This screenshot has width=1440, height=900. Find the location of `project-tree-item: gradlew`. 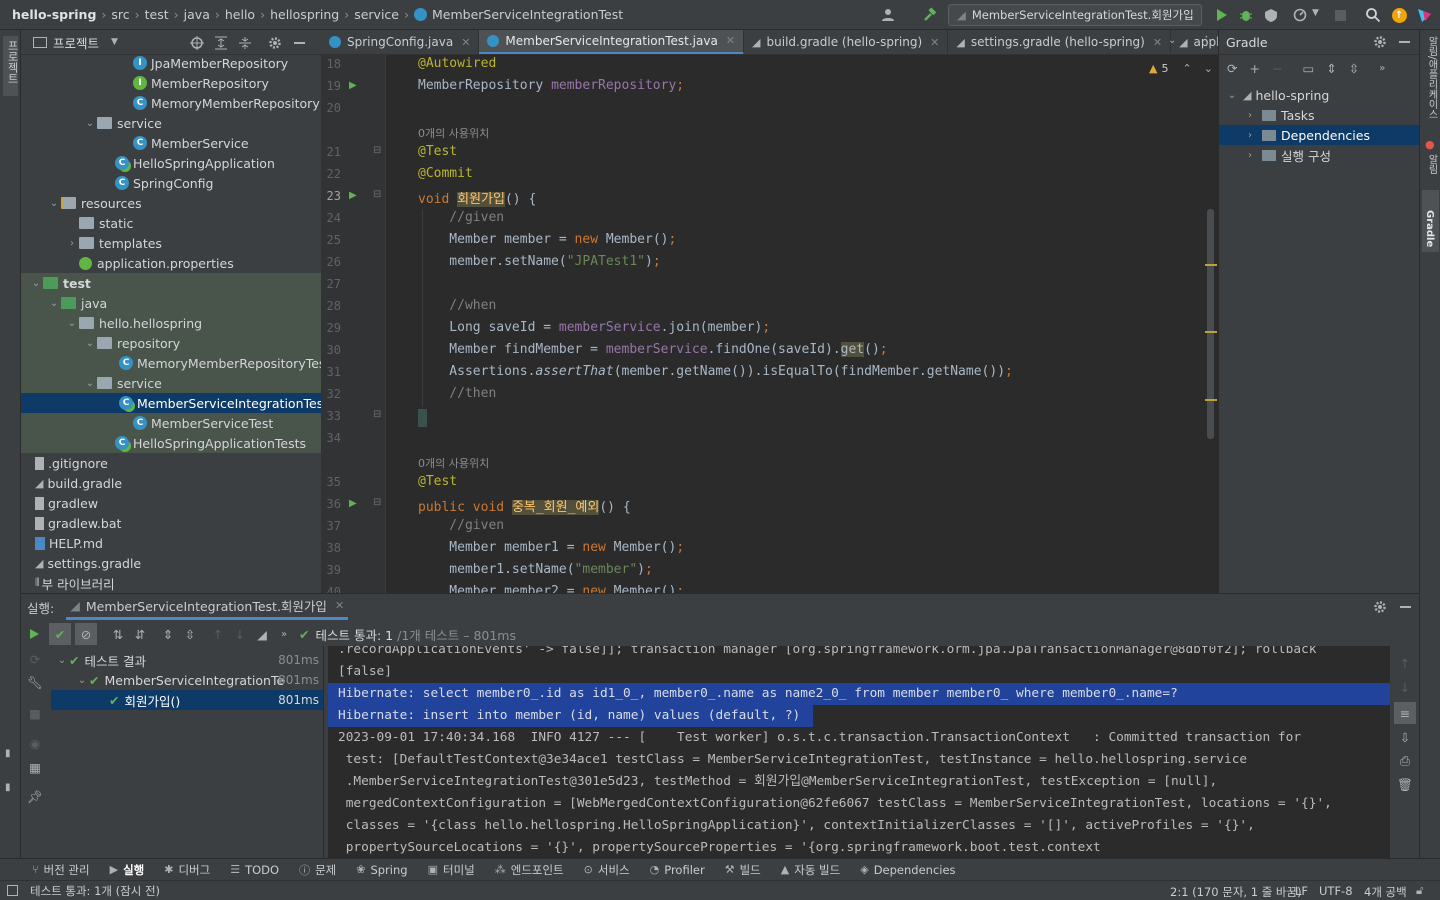

project-tree-item: gradlew is located at coordinates (171, 503).